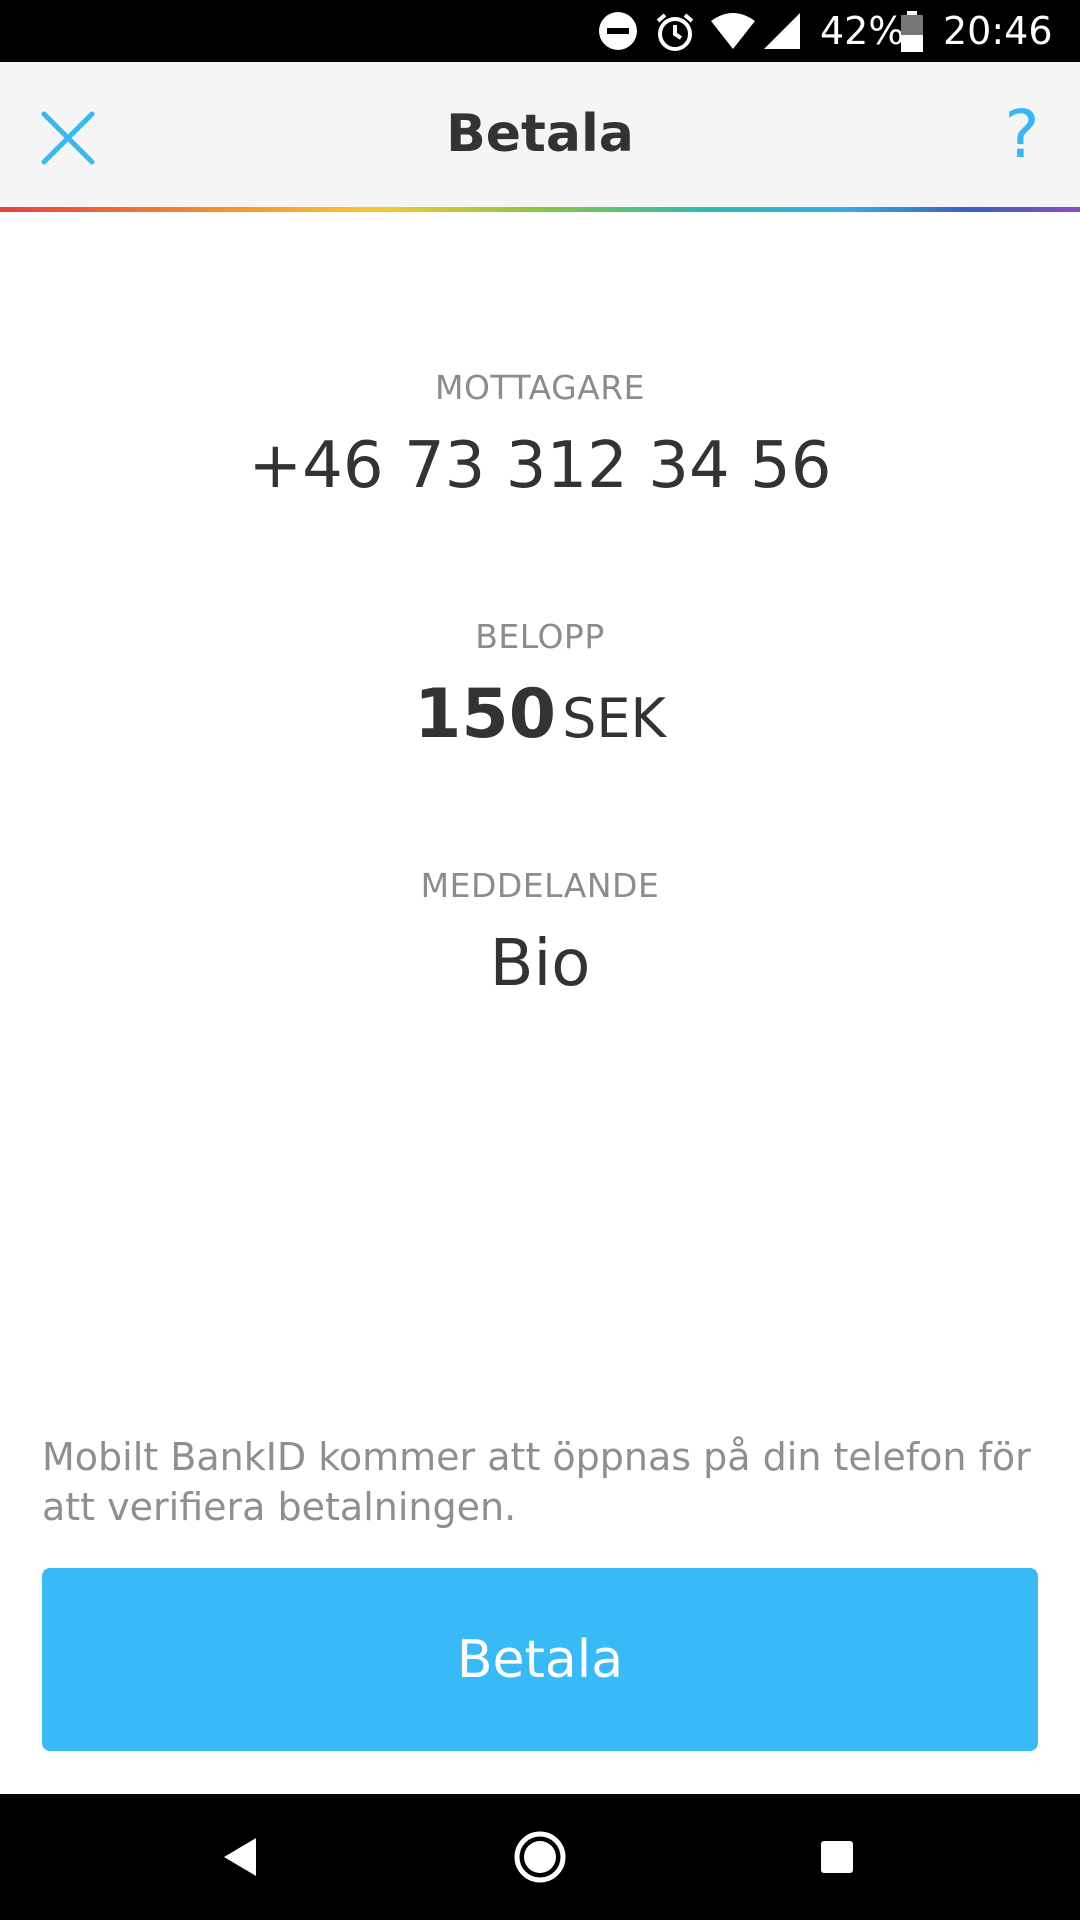  What do you see at coordinates (614, 718) in the screenshot?
I see `amount-currency: SEK` at bounding box center [614, 718].